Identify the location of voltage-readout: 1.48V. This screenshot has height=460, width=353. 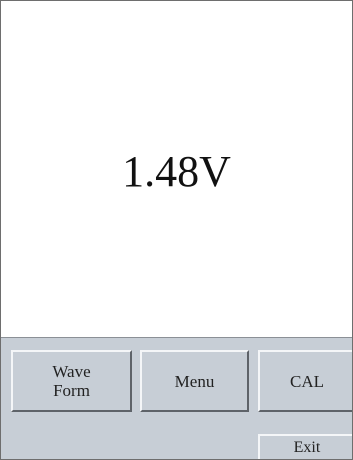
(176, 171).